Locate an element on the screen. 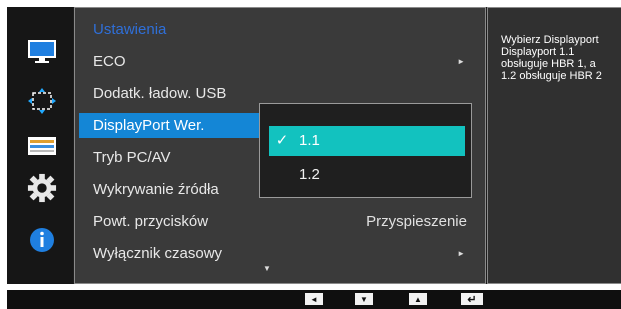 The width and height of the screenshot is (621, 309). menu-item-label: Wyłącznik czasowy is located at coordinates (158, 253).